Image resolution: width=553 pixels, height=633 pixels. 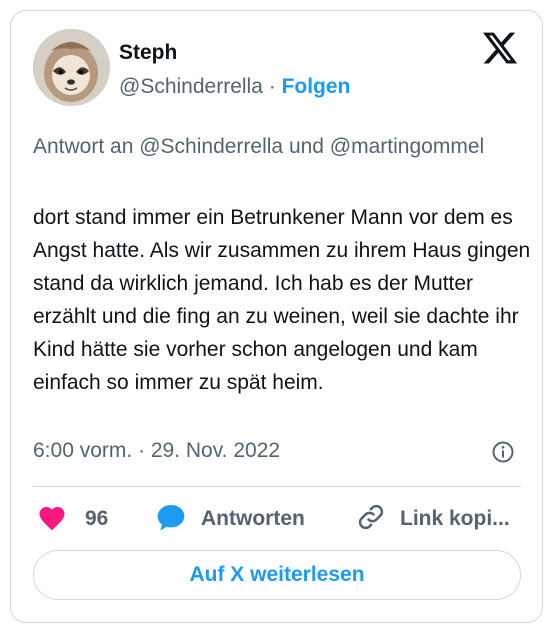 I want to click on author-display-name: Steph, so click(x=148, y=53).